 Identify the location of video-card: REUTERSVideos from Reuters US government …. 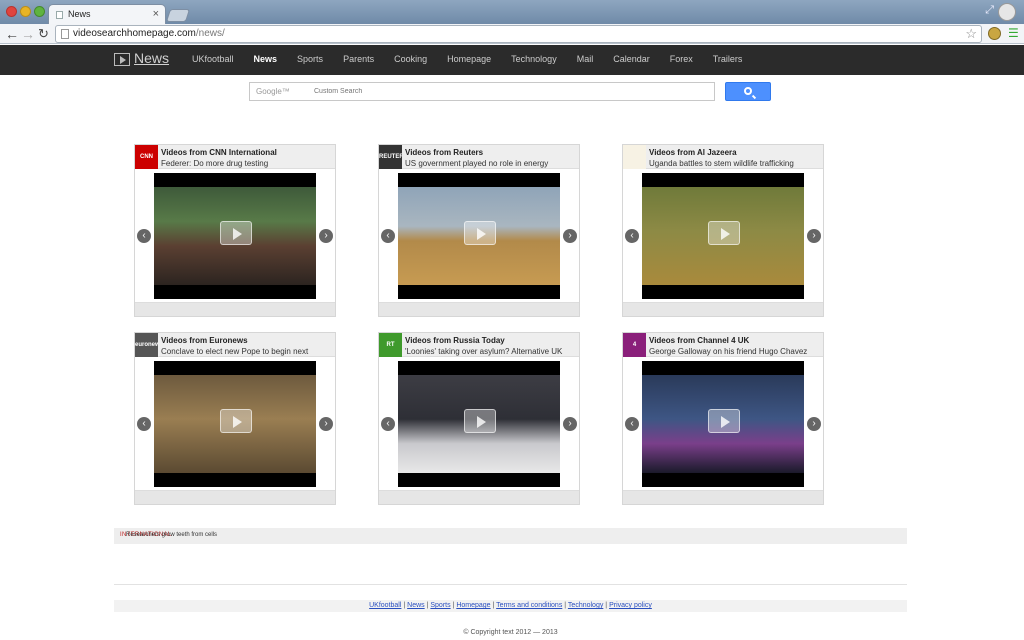
(479, 230).